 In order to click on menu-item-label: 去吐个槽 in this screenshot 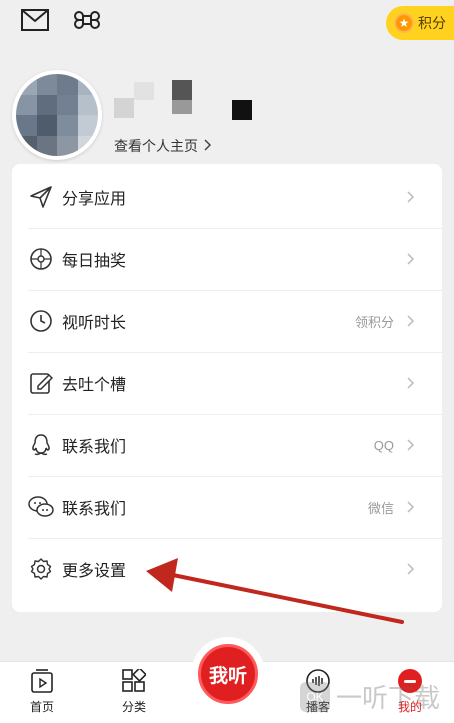, I will do `click(94, 385)`.